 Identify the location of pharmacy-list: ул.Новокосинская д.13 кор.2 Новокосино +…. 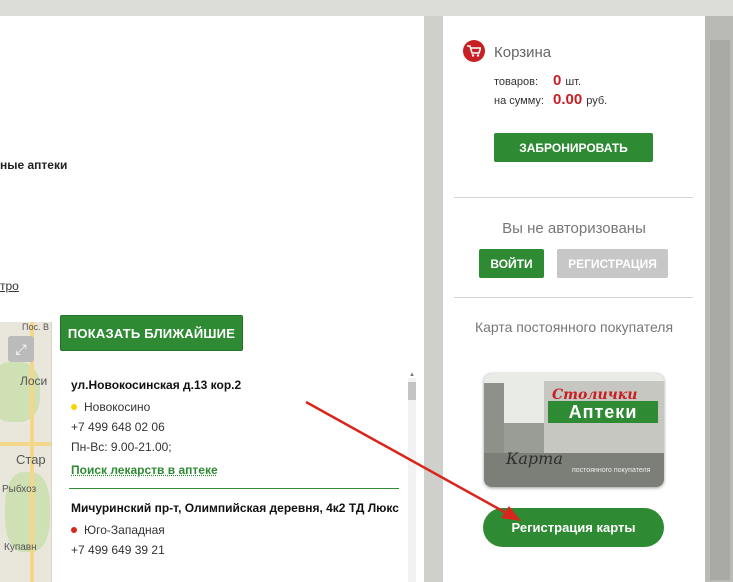
(235, 468).